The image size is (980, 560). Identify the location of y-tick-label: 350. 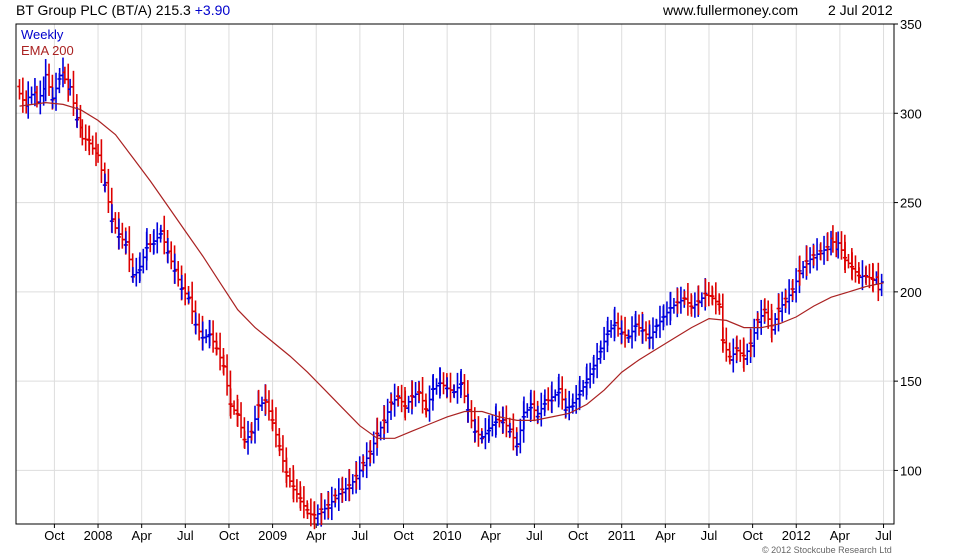
(911, 24).